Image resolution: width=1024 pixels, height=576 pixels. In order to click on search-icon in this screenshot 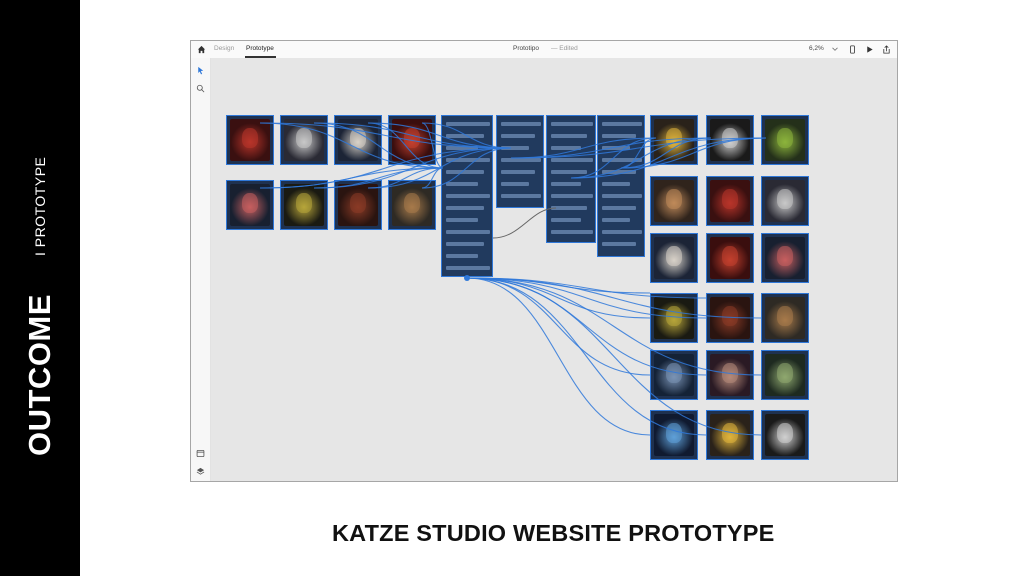, I will do `click(200, 88)`.